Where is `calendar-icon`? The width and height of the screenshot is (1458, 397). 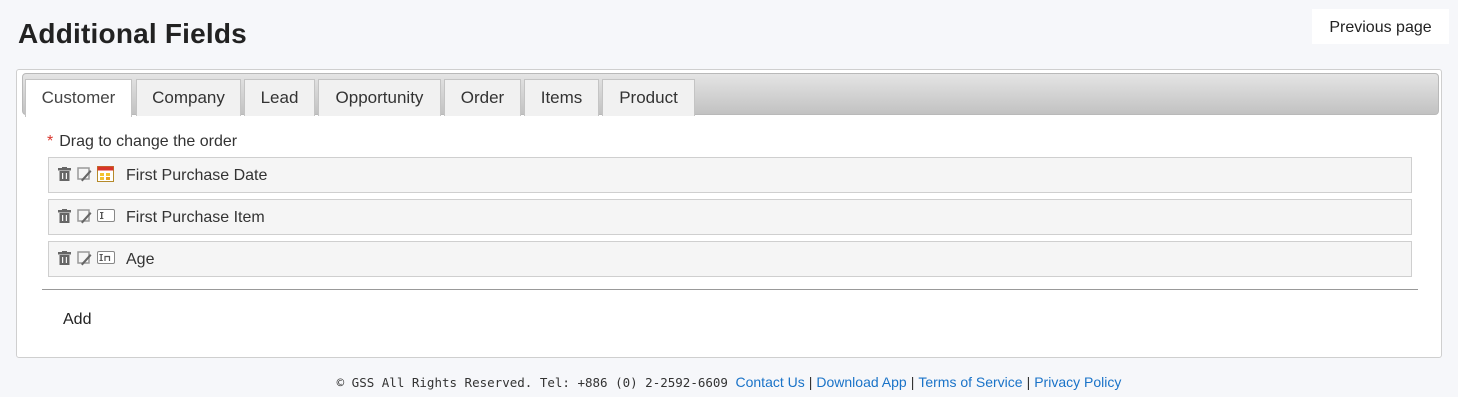 calendar-icon is located at coordinates (105, 174).